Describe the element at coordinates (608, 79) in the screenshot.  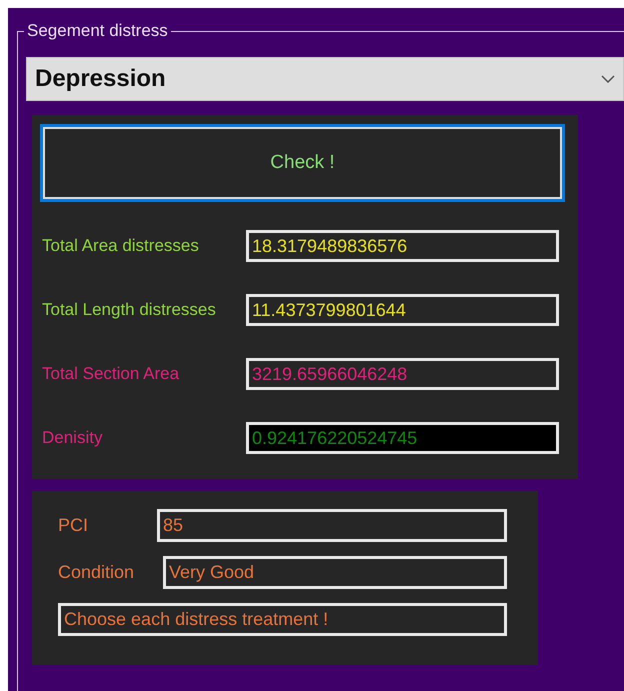
I see `chevron-down-icon` at that location.